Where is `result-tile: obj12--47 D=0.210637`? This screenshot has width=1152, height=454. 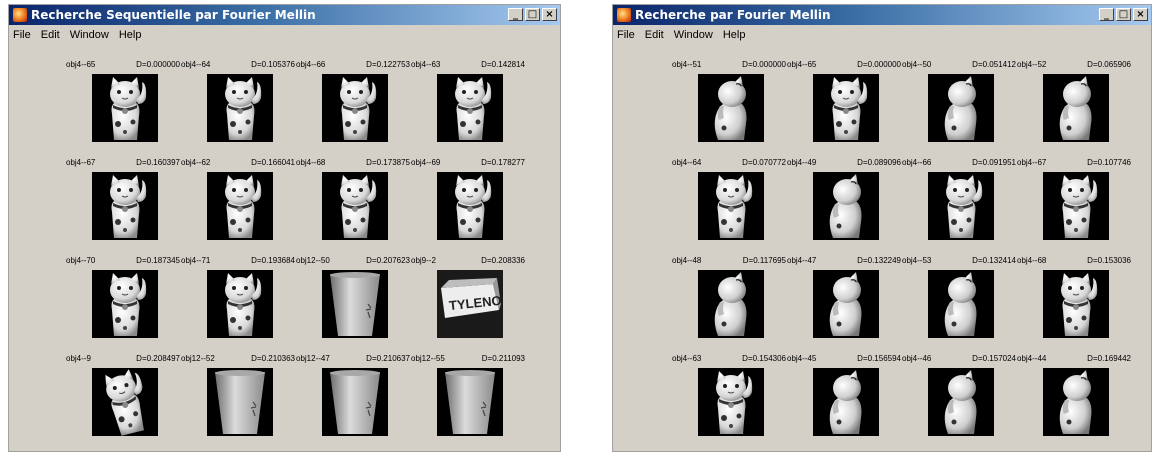
result-tile: obj12--47 D=0.210637 is located at coordinates (354, 402).